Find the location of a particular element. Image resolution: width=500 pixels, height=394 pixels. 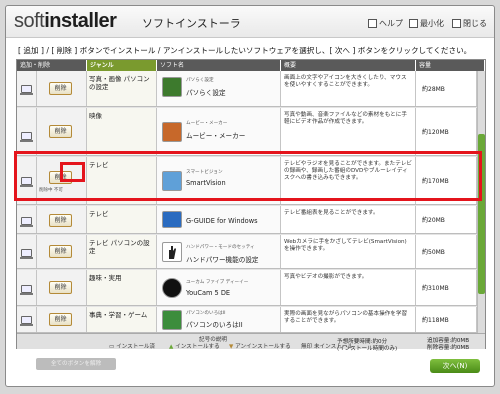

legend-install: ▲ インストールする is located at coordinates (194, 346).